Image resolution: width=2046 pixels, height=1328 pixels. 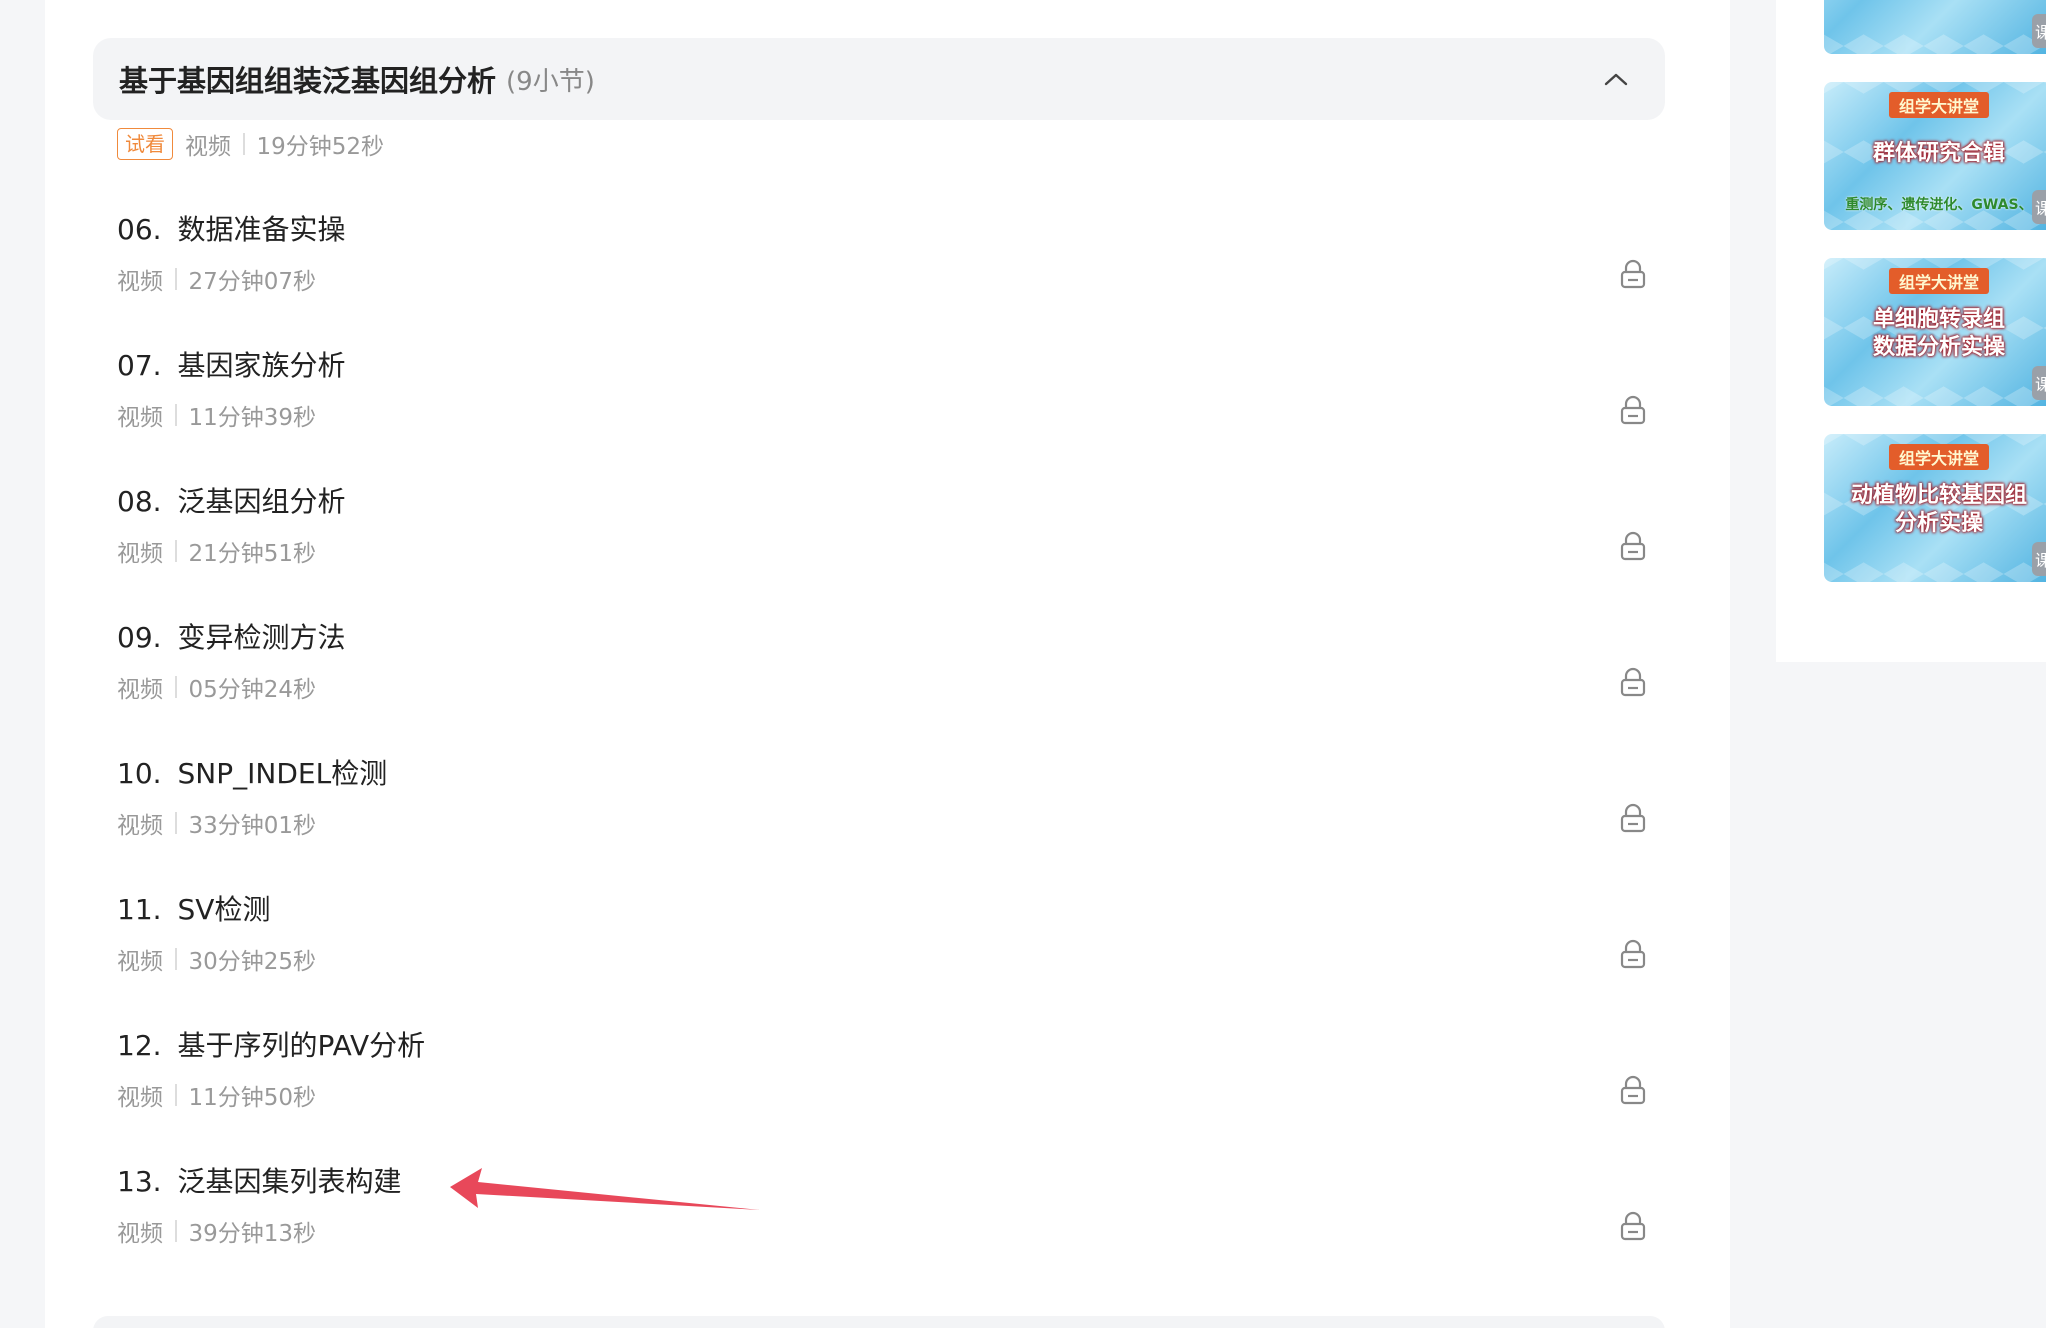 I want to click on lesson-item: 09. 变异检测方法 视频 05分钟24秒, so click(x=897, y=666).